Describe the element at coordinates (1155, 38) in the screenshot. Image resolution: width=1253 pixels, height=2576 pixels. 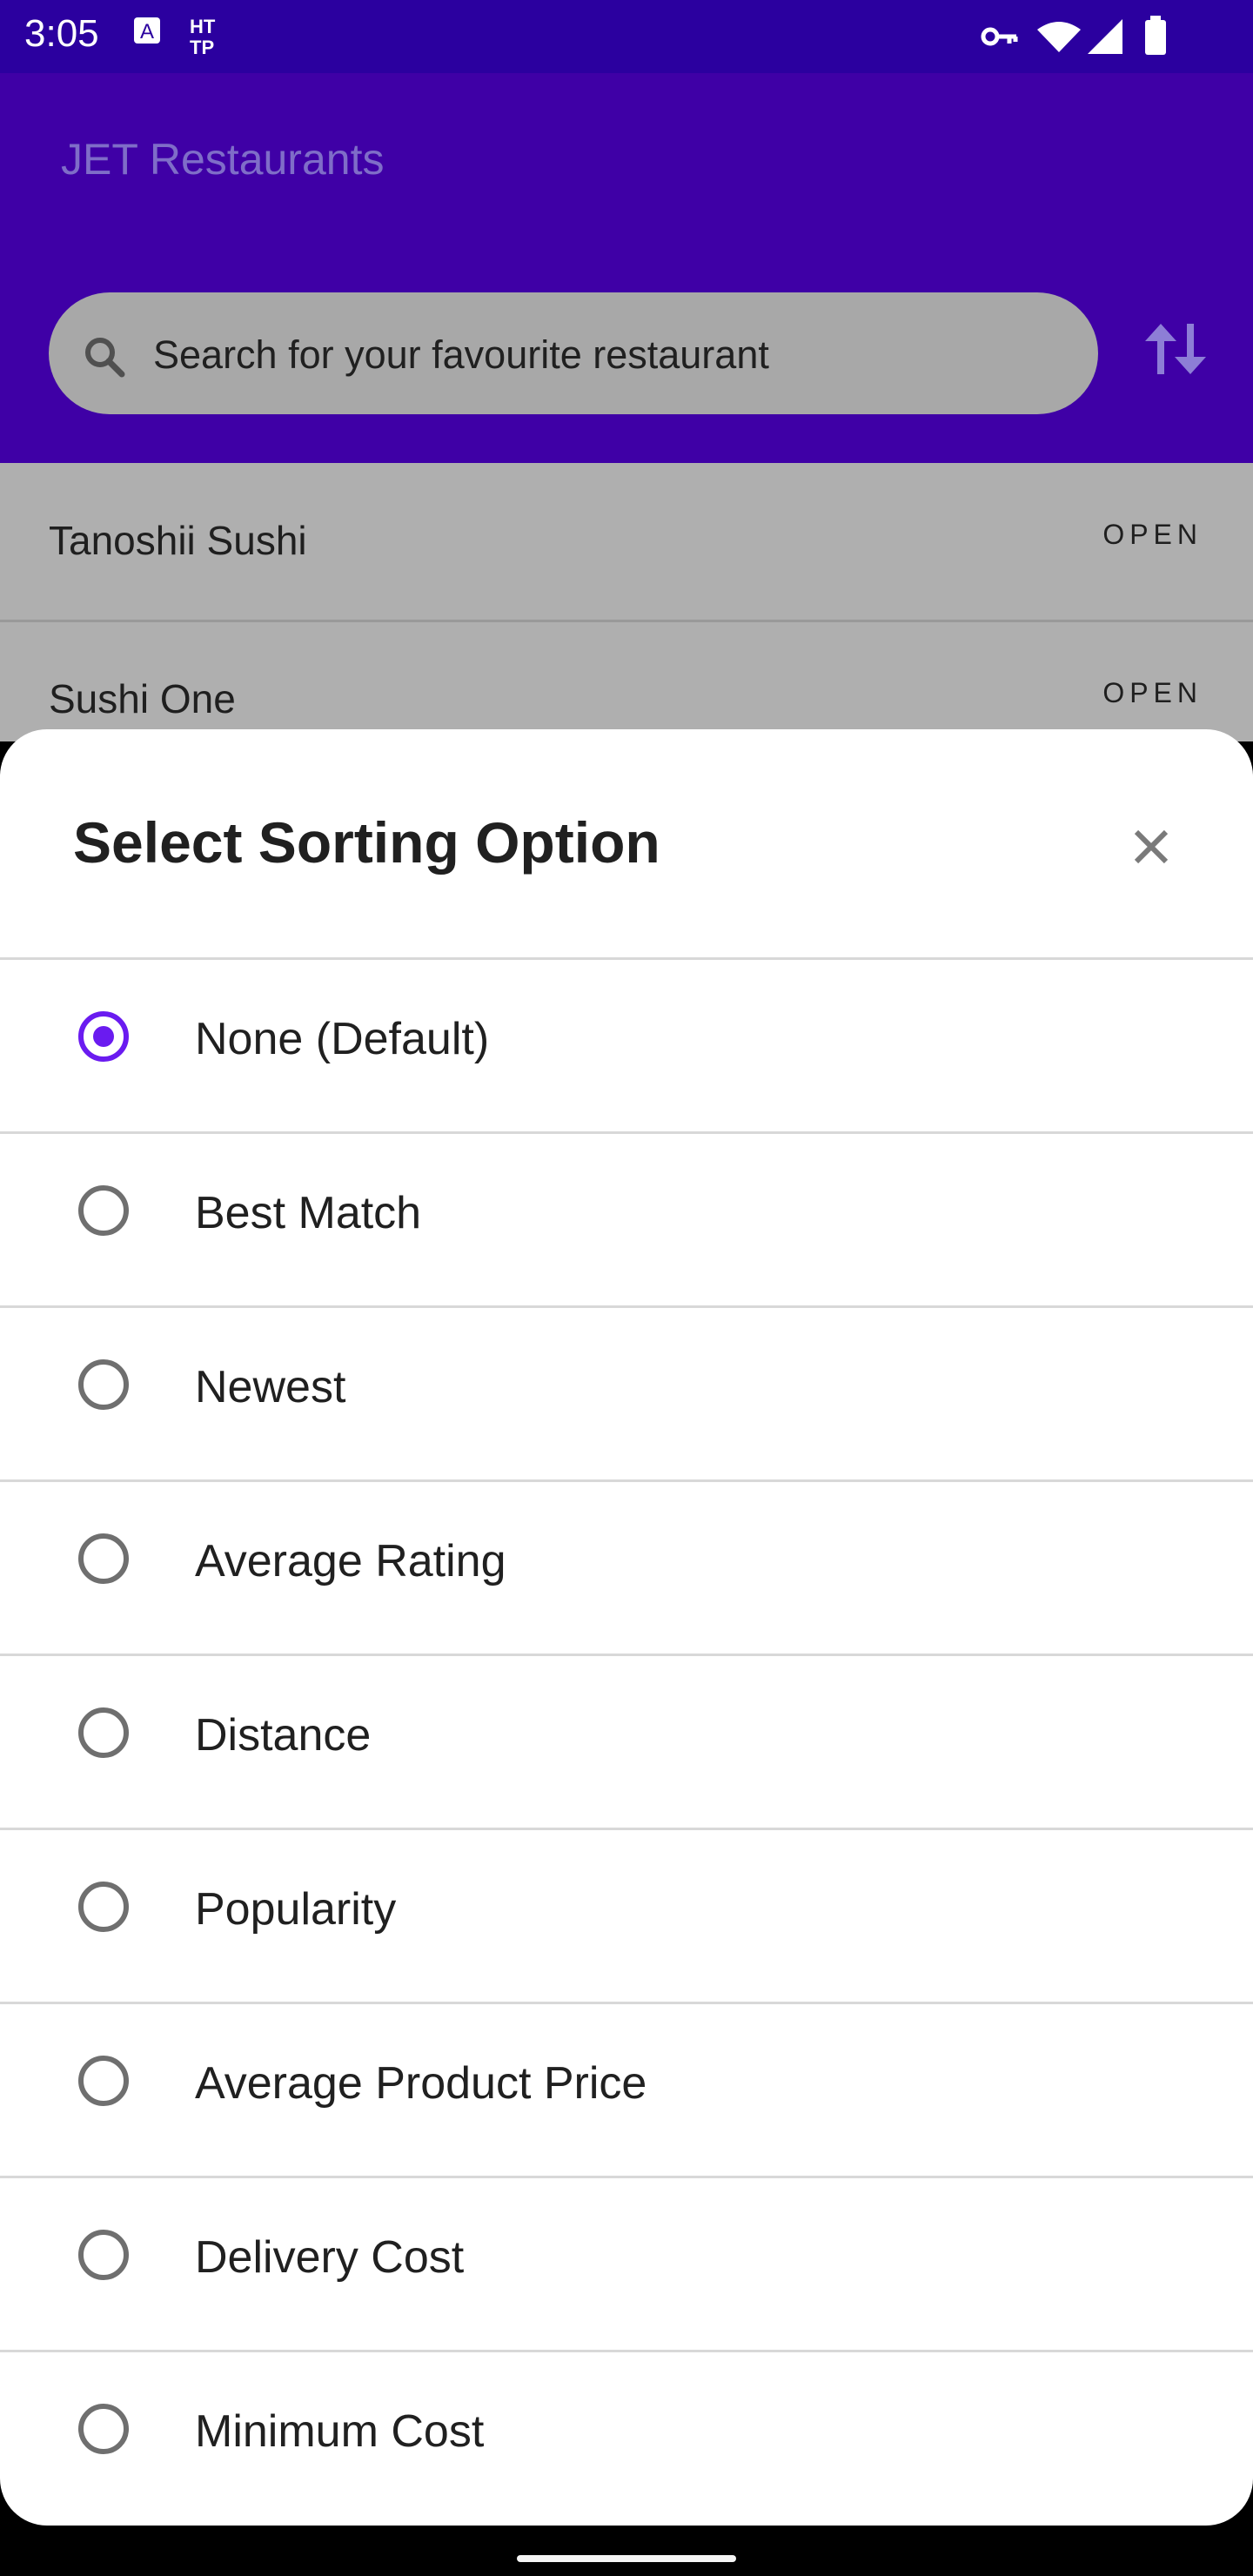
I see `battery-icon` at that location.